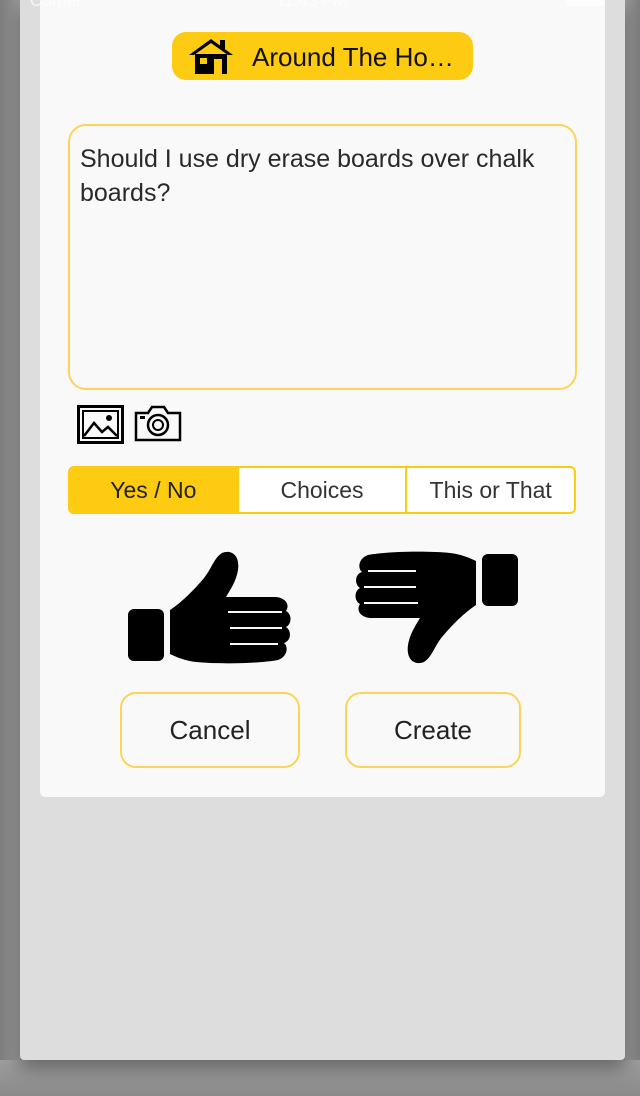 The height and width of the screenshot is (1096, 640). I want to click on photo-gallery-icon, so click(100, 424).